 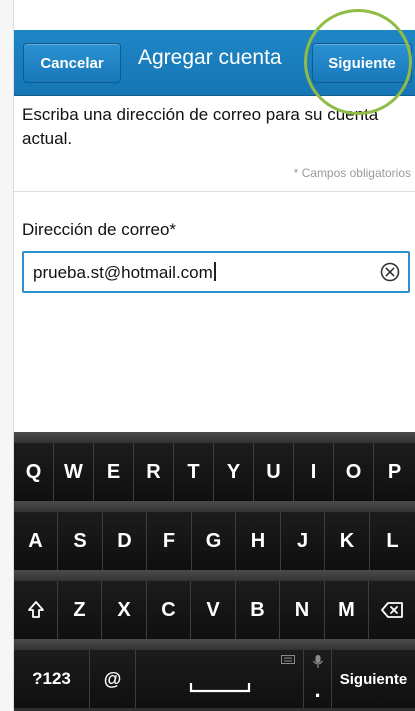 I want to click on device-edge, so click(x=7, y=355).